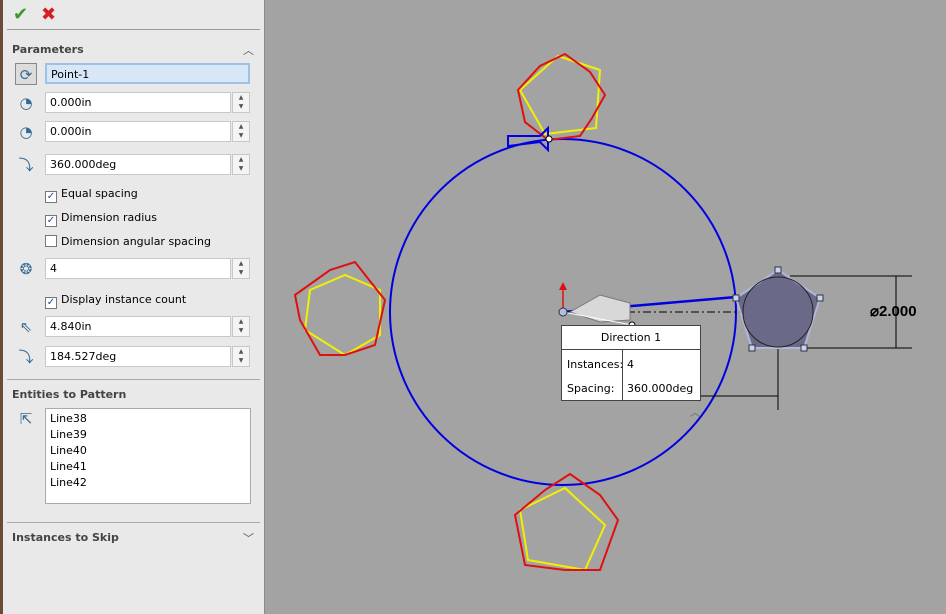 This screenshot has width=946, height=614. What do you see at coordinates (138, 131) in the screenshot?
I see `center-y-field: 0.000in` at bounding box center [138, 131].